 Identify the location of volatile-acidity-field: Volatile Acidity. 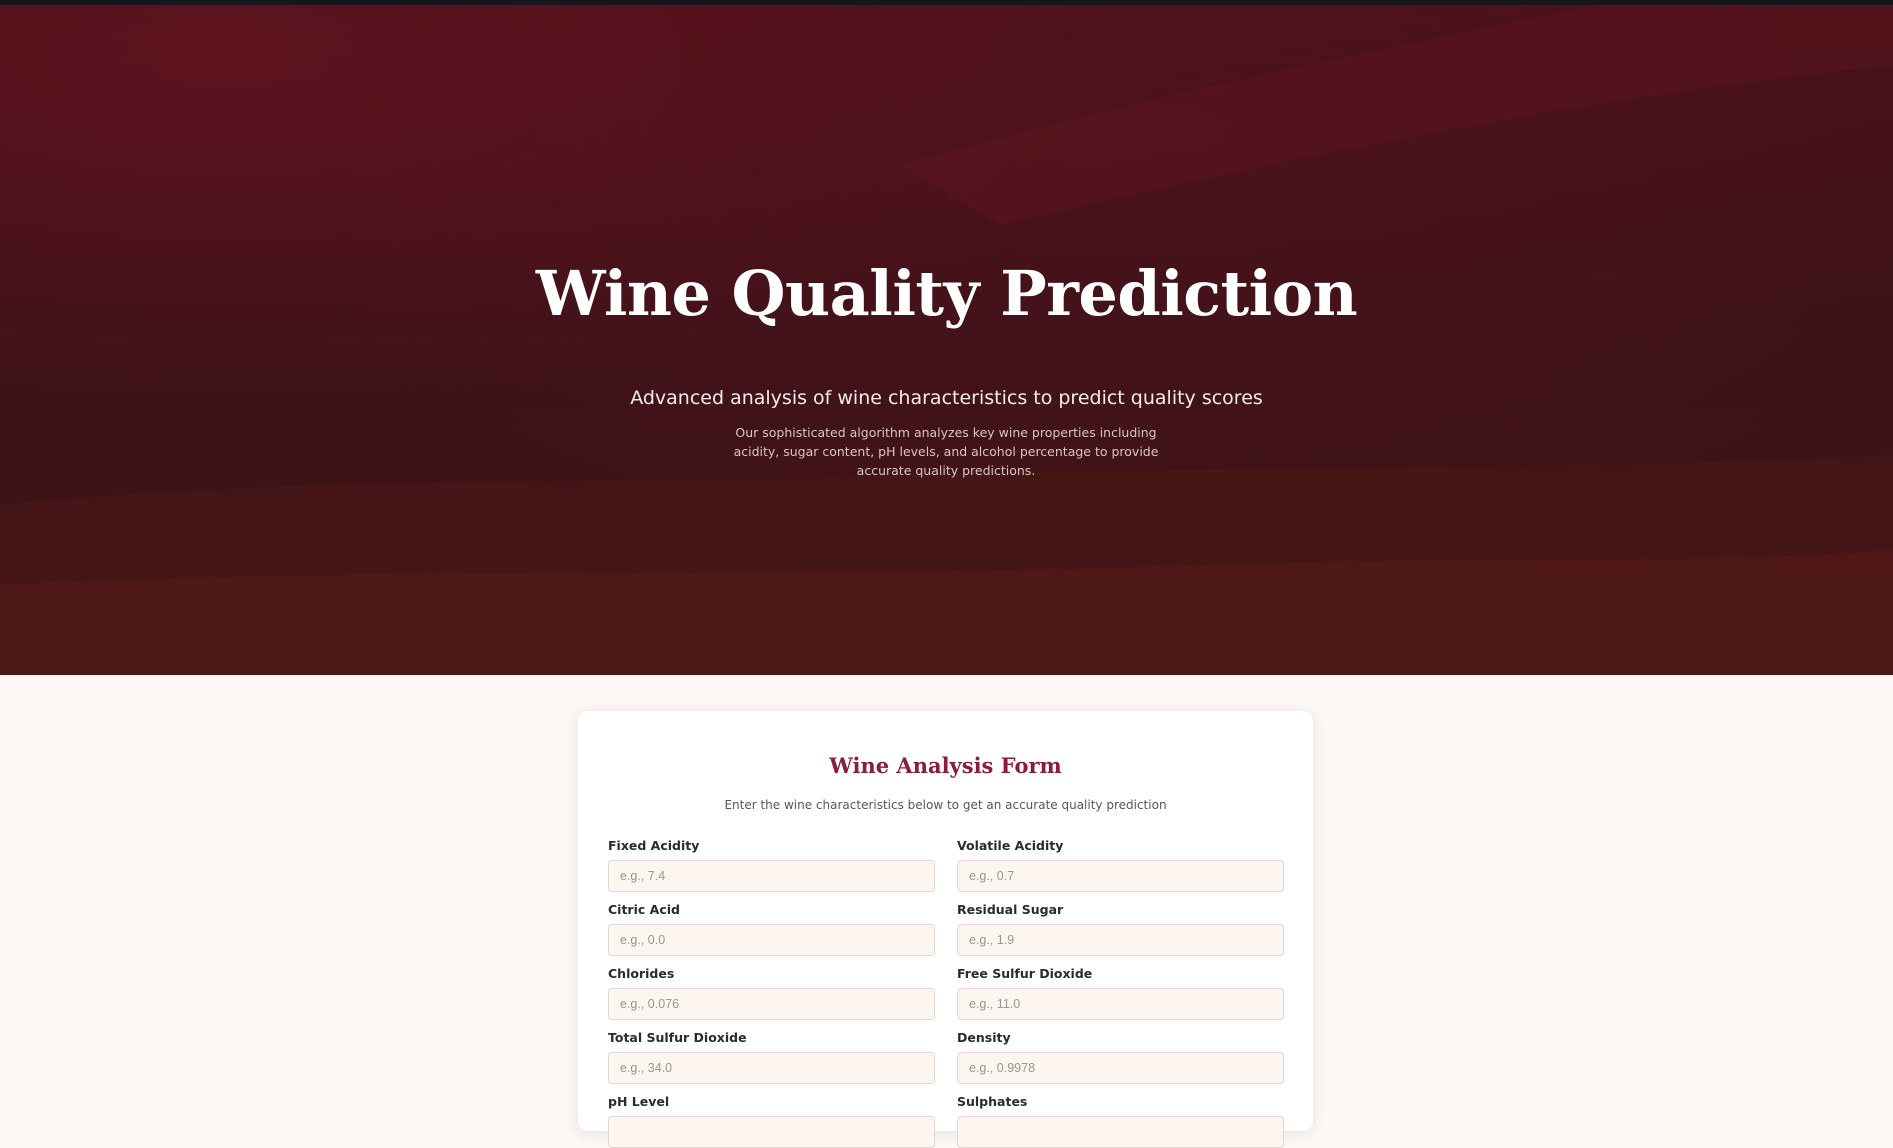
(1120, 865).